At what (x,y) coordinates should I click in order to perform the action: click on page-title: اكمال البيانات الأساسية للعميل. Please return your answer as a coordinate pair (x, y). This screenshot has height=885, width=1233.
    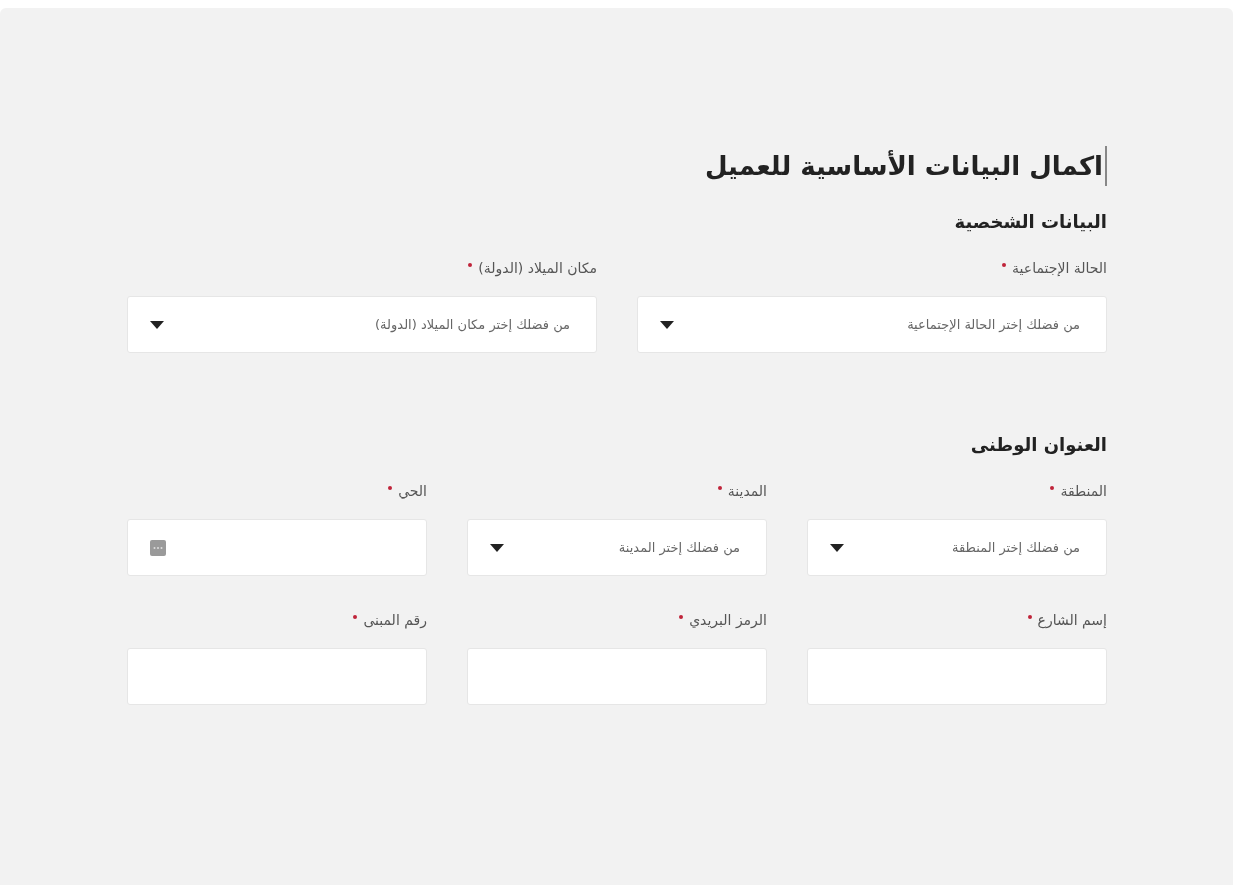
    Looking at the image, I should click on (905, 166).